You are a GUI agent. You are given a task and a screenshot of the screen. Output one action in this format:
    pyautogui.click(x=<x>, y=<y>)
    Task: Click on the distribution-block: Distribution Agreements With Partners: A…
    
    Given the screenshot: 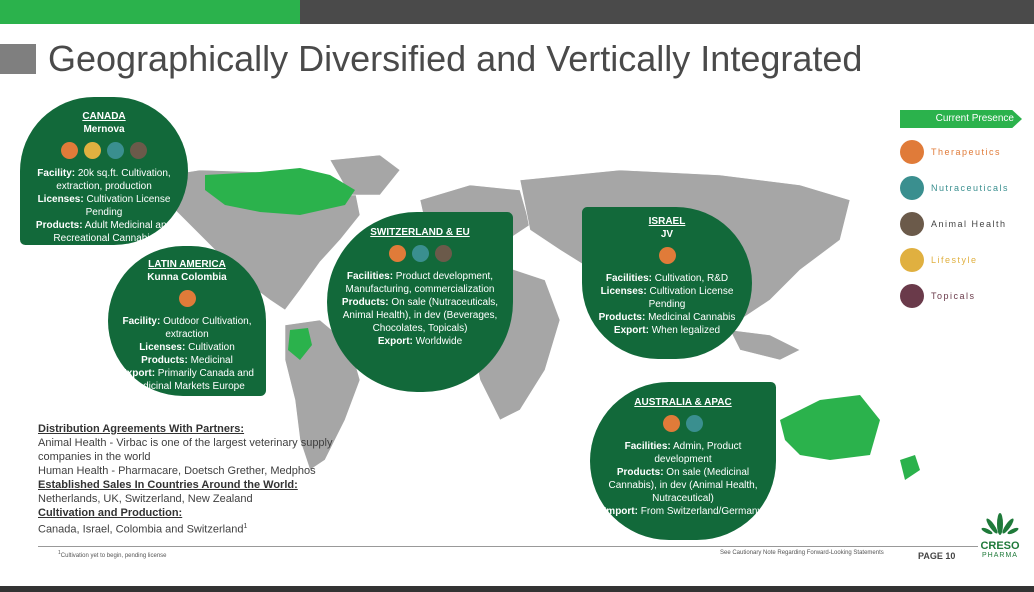 What is the action you would take?
    pyautogui.click(x=188, y=479)
    